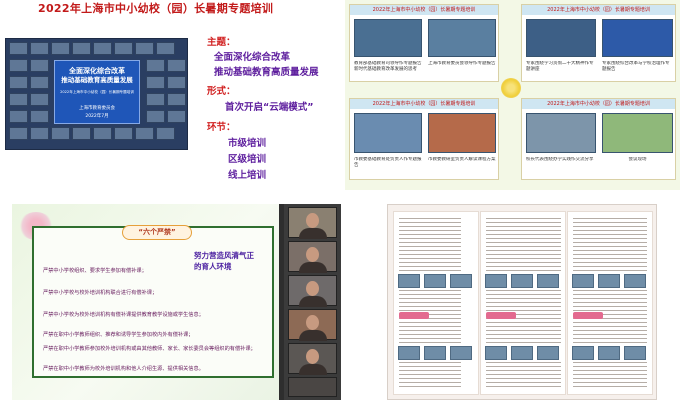 The width and height of the screenshot is (680, 400). What do you see at coordinates (436, 303) in the screenshot?
I see `document-column` at bounding box center [436, 303].